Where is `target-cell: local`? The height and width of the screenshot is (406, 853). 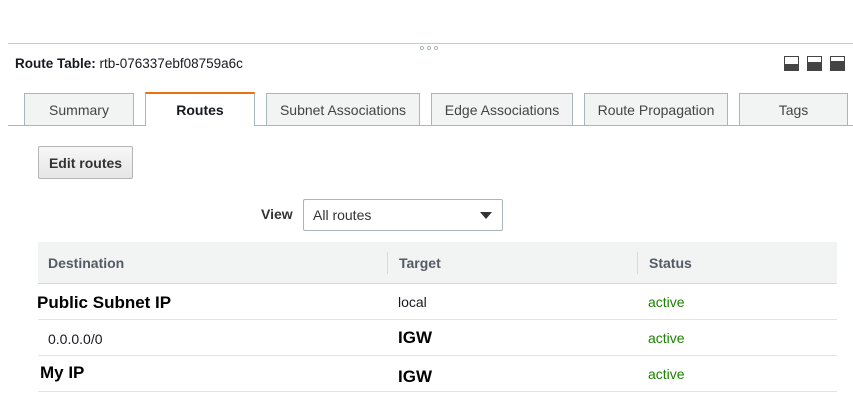
target-cell: local is located at coordinates (412, 302).